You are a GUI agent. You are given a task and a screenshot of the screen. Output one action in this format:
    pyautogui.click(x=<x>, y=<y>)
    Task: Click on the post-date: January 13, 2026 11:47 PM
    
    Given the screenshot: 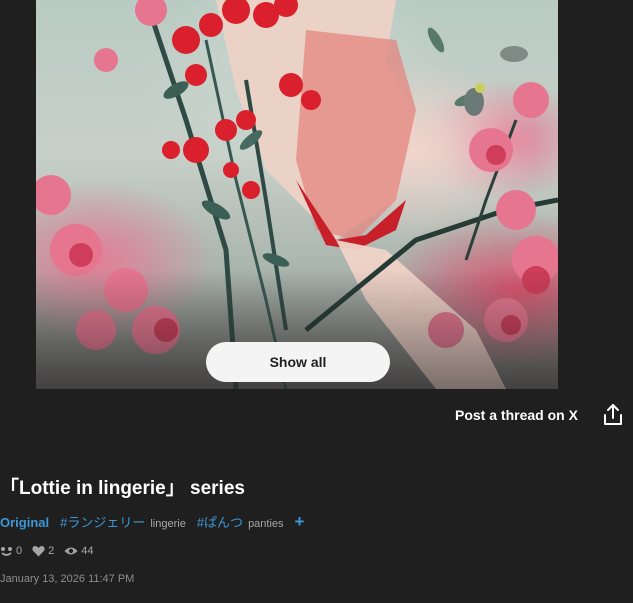 What is the action you would take?
    pyautogui.click(x=67, y=579)
    